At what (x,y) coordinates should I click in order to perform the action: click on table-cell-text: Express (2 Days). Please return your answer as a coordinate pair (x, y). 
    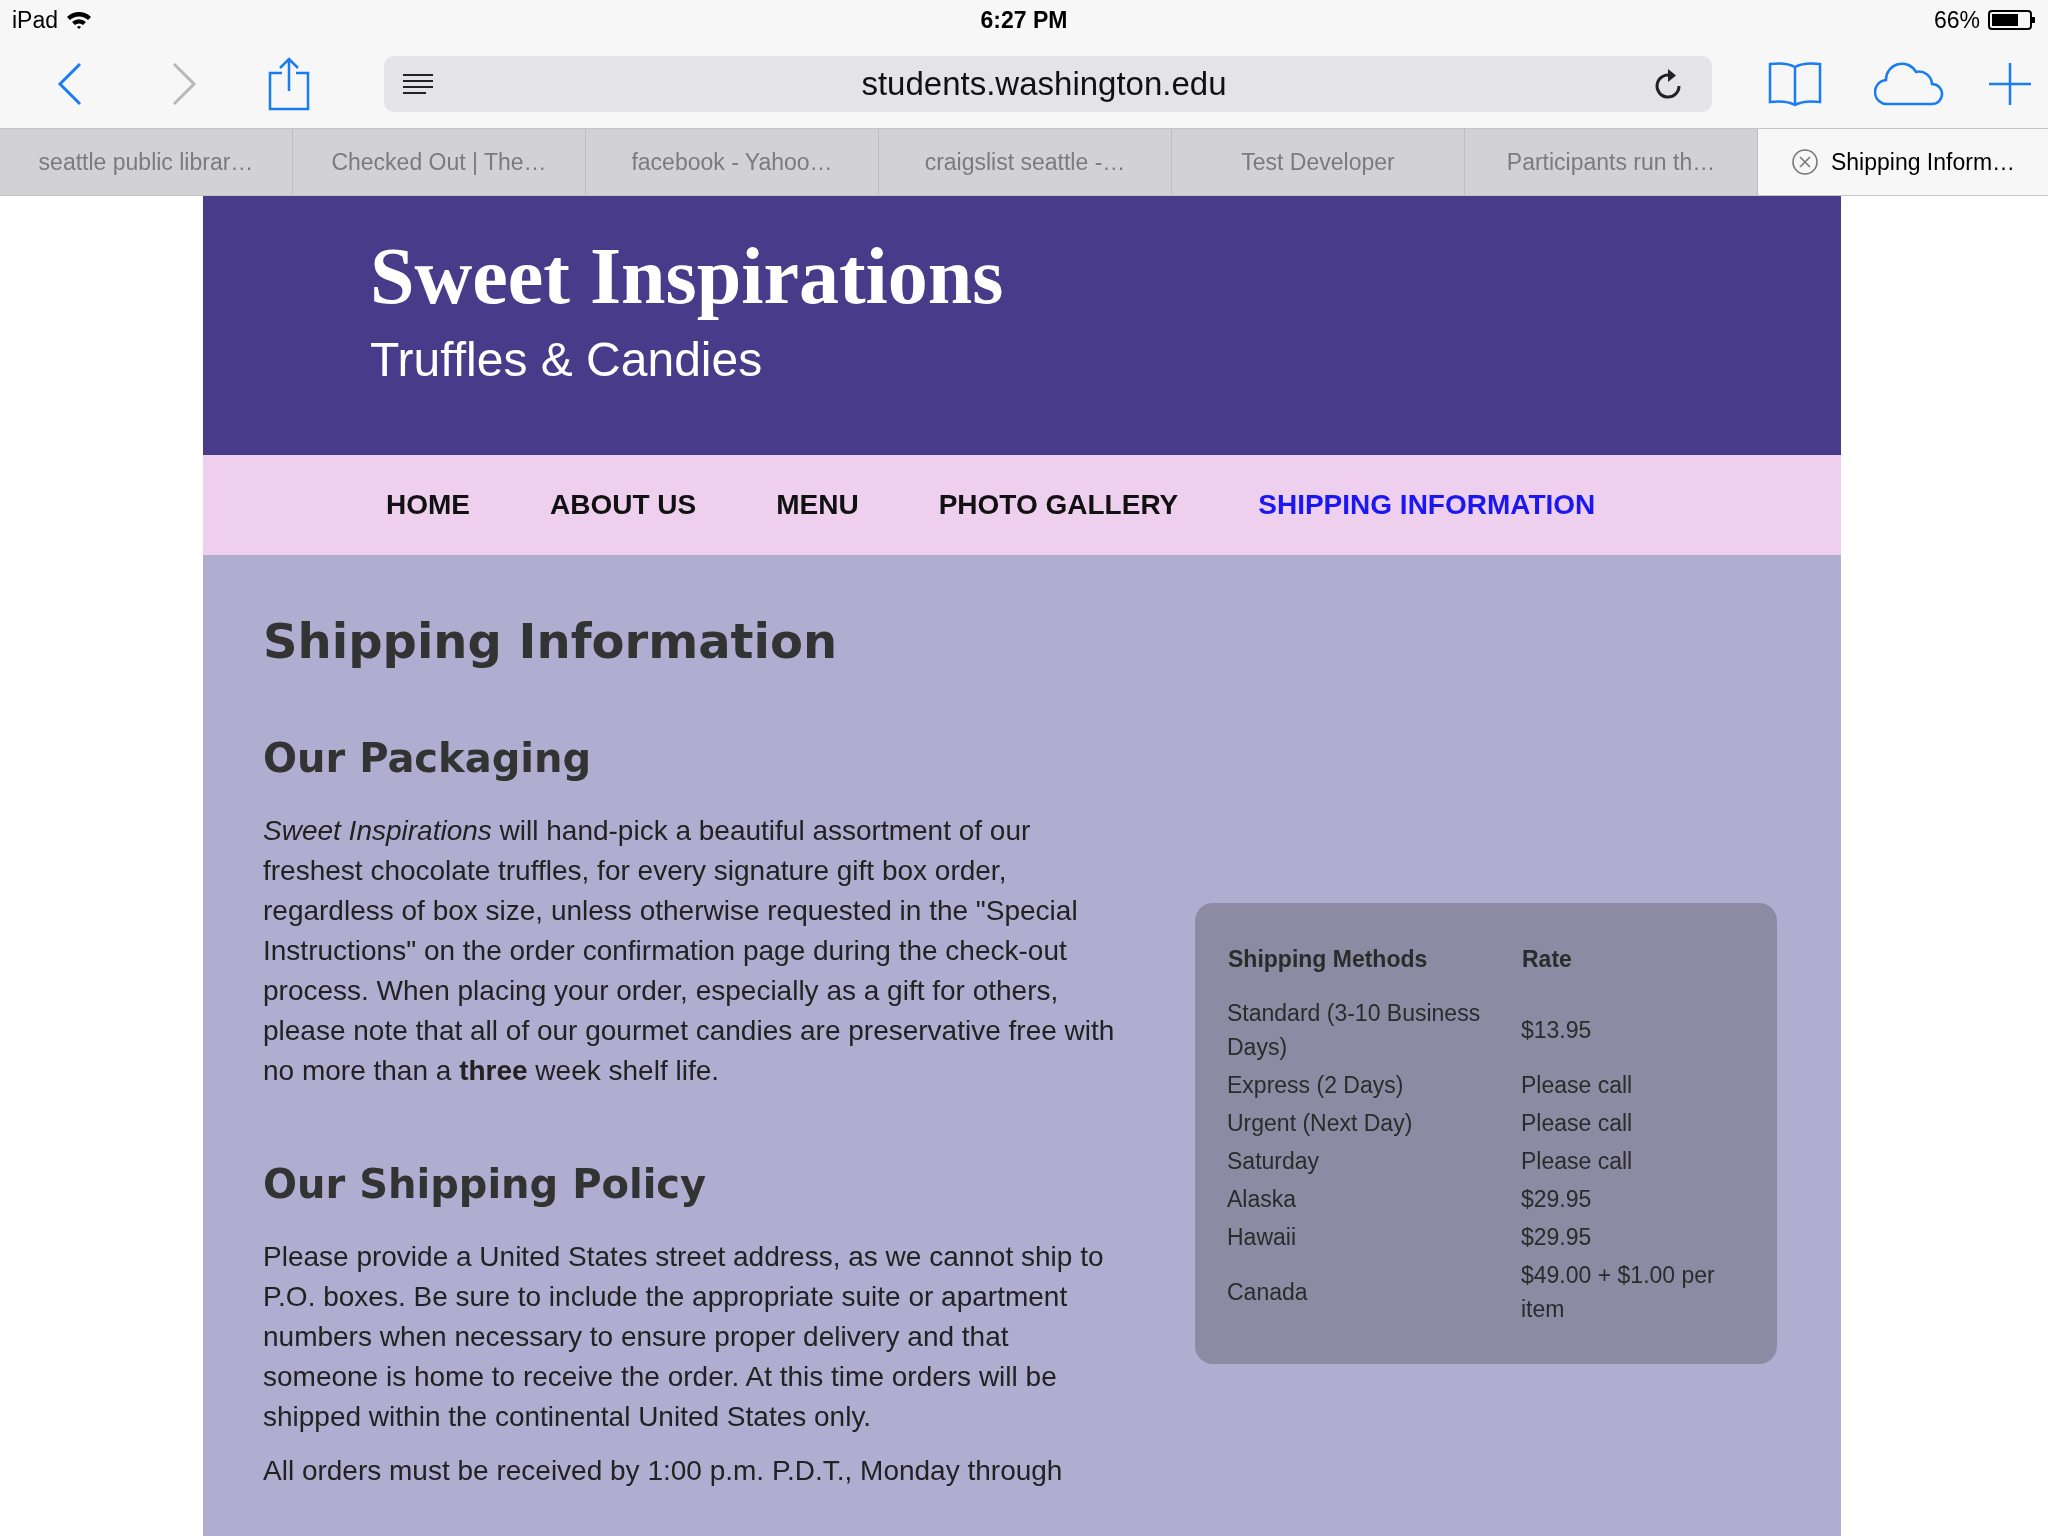
    Looking at the image, I should click on (1316, 1085).